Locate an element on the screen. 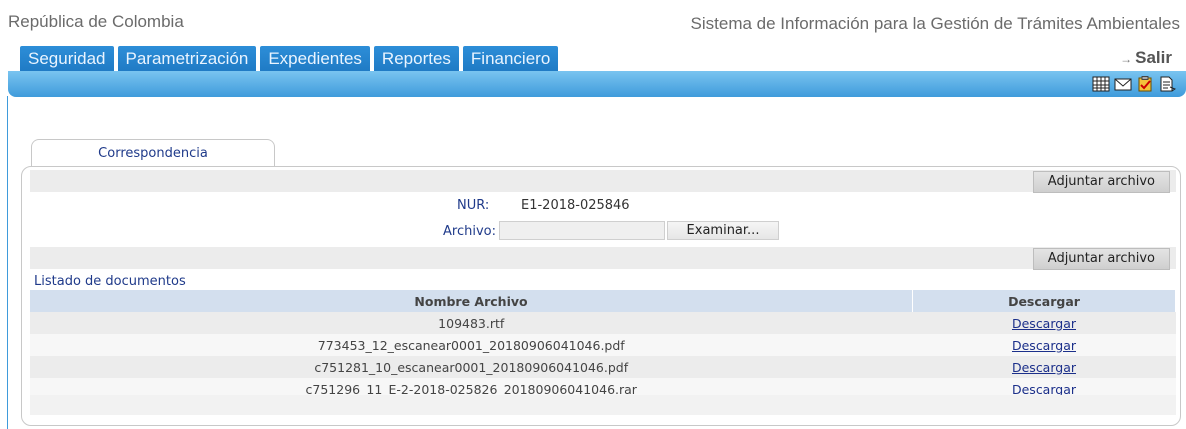  logout-link: → Salir is located at coordinates (1146, 58).